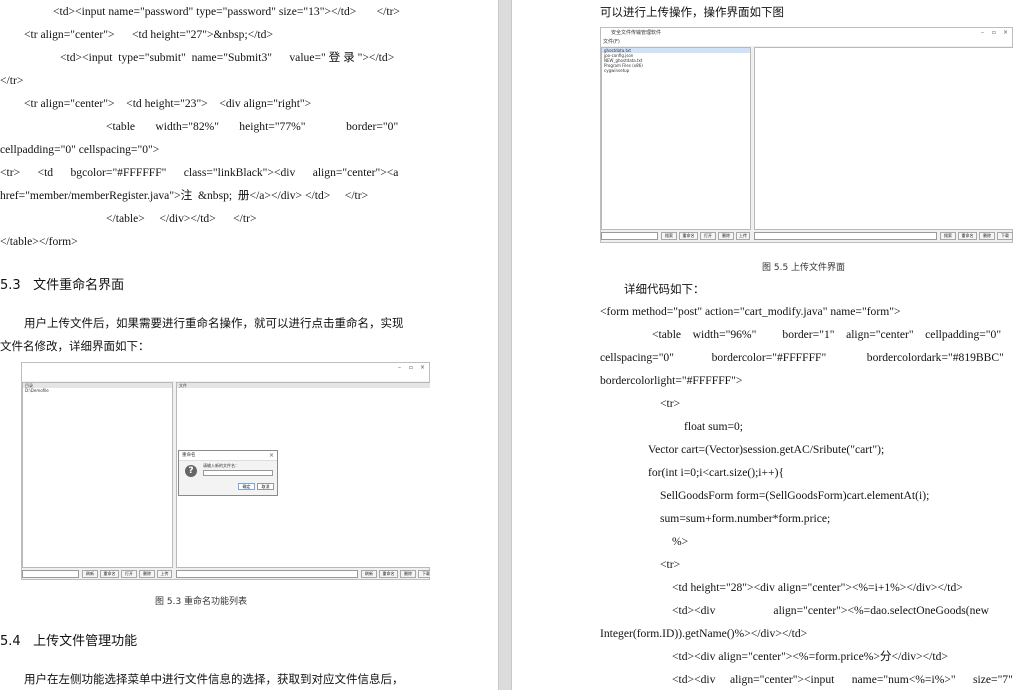 This screenshot has height=690, width=1013. Describe the element at coordinates (714, 426) in the screenshot. I see `code-line: float sum=0;` at that location.